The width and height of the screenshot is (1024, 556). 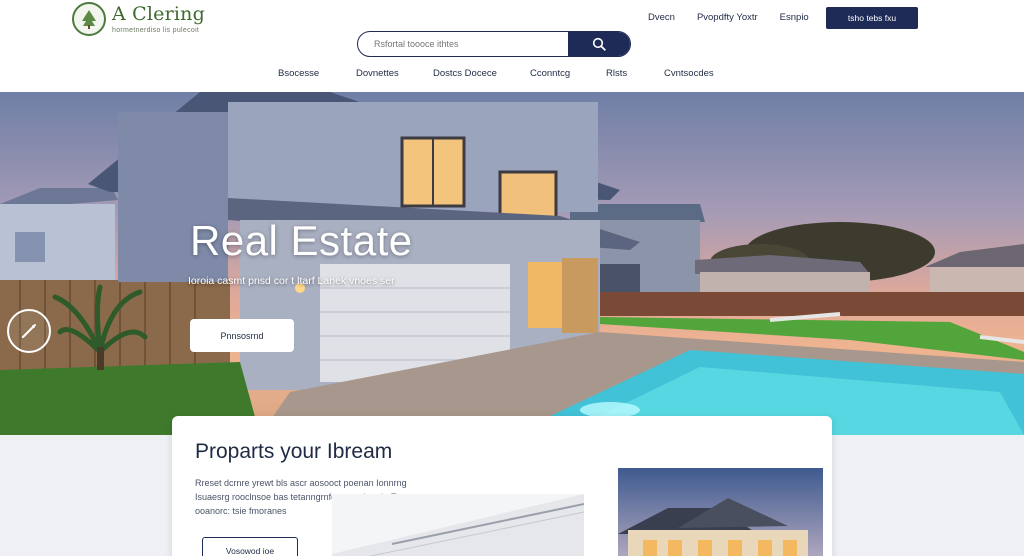 I want to click on logo-tagline: hormetnerdiso lis pulecoit, so click(x=156, y=30).